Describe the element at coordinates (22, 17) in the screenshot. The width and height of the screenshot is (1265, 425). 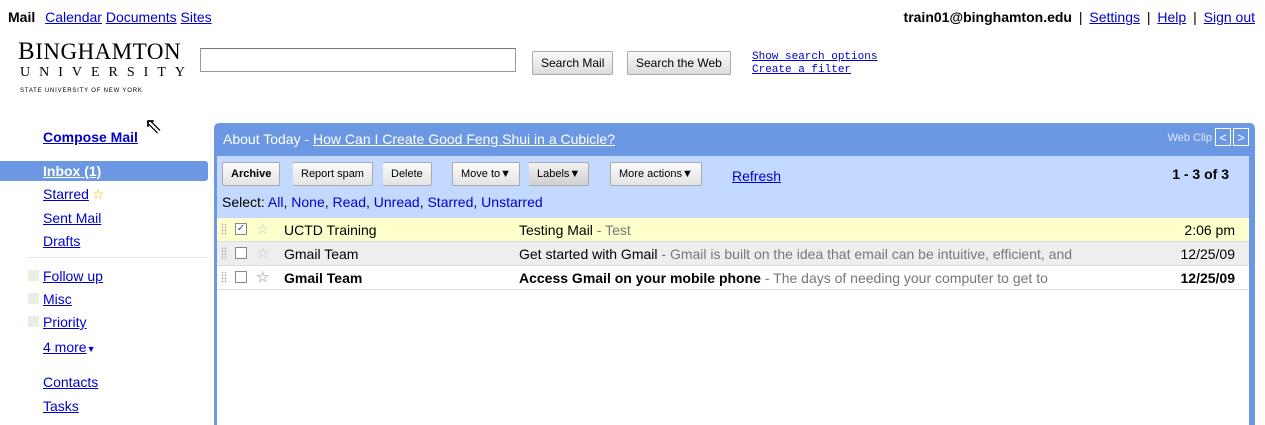
I see `nav-mail: Mail` at that location.